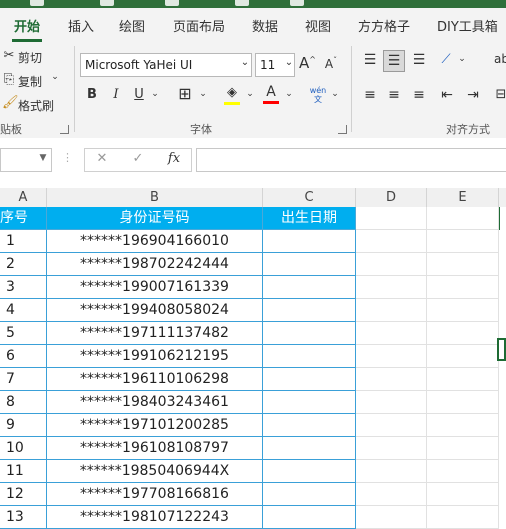  What do you see at coordinates (500, 59) in the screenshot?
I see `wrap-text-icon: ab` at bounding box center [500, 59].